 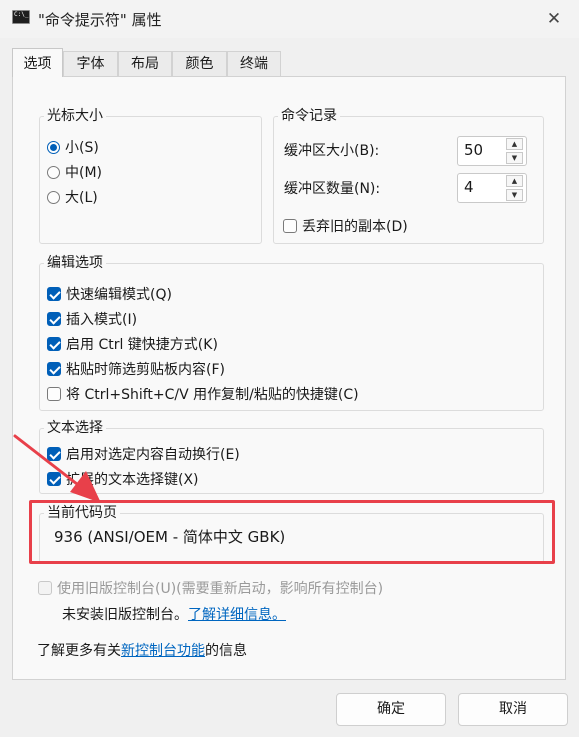 I want to click on edit-options-label: 编辑选项, so click(x=75, y=263).